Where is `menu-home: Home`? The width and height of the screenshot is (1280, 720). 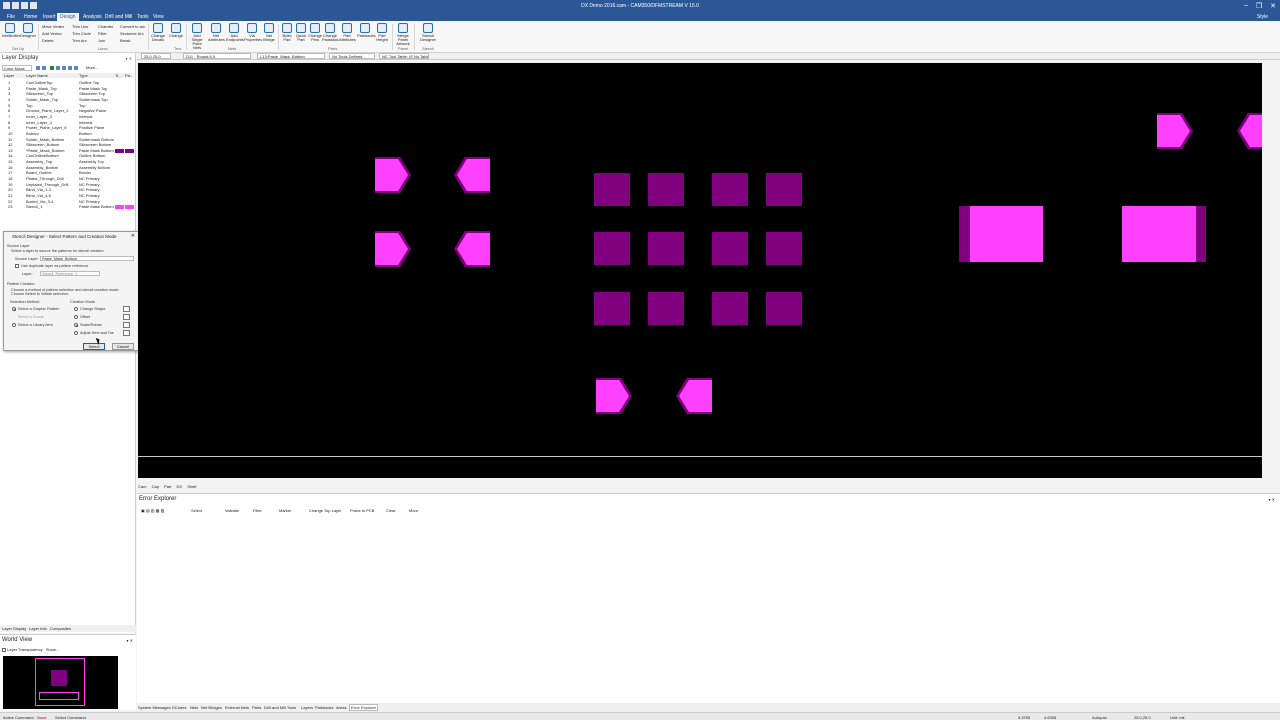 menu-home: Home is located at coordinates (30, 17).